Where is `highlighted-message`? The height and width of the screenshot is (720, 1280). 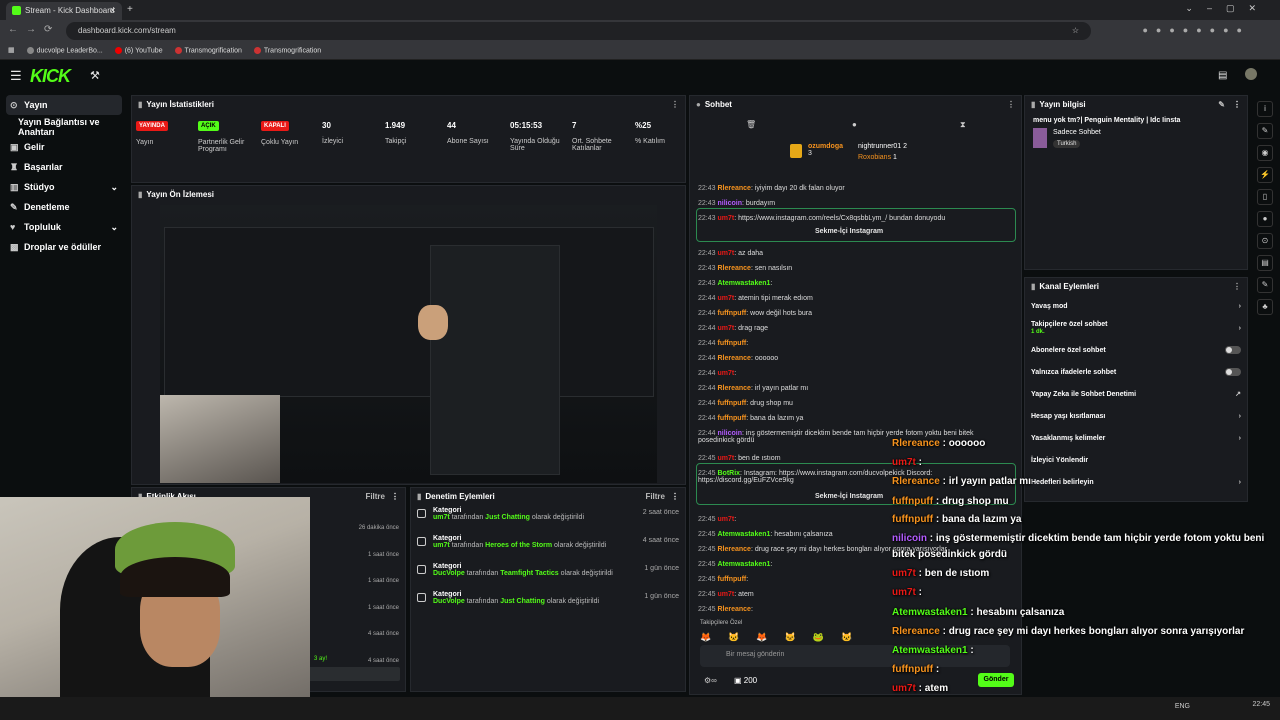 highlighted-message is located at coordinates (856, 225).